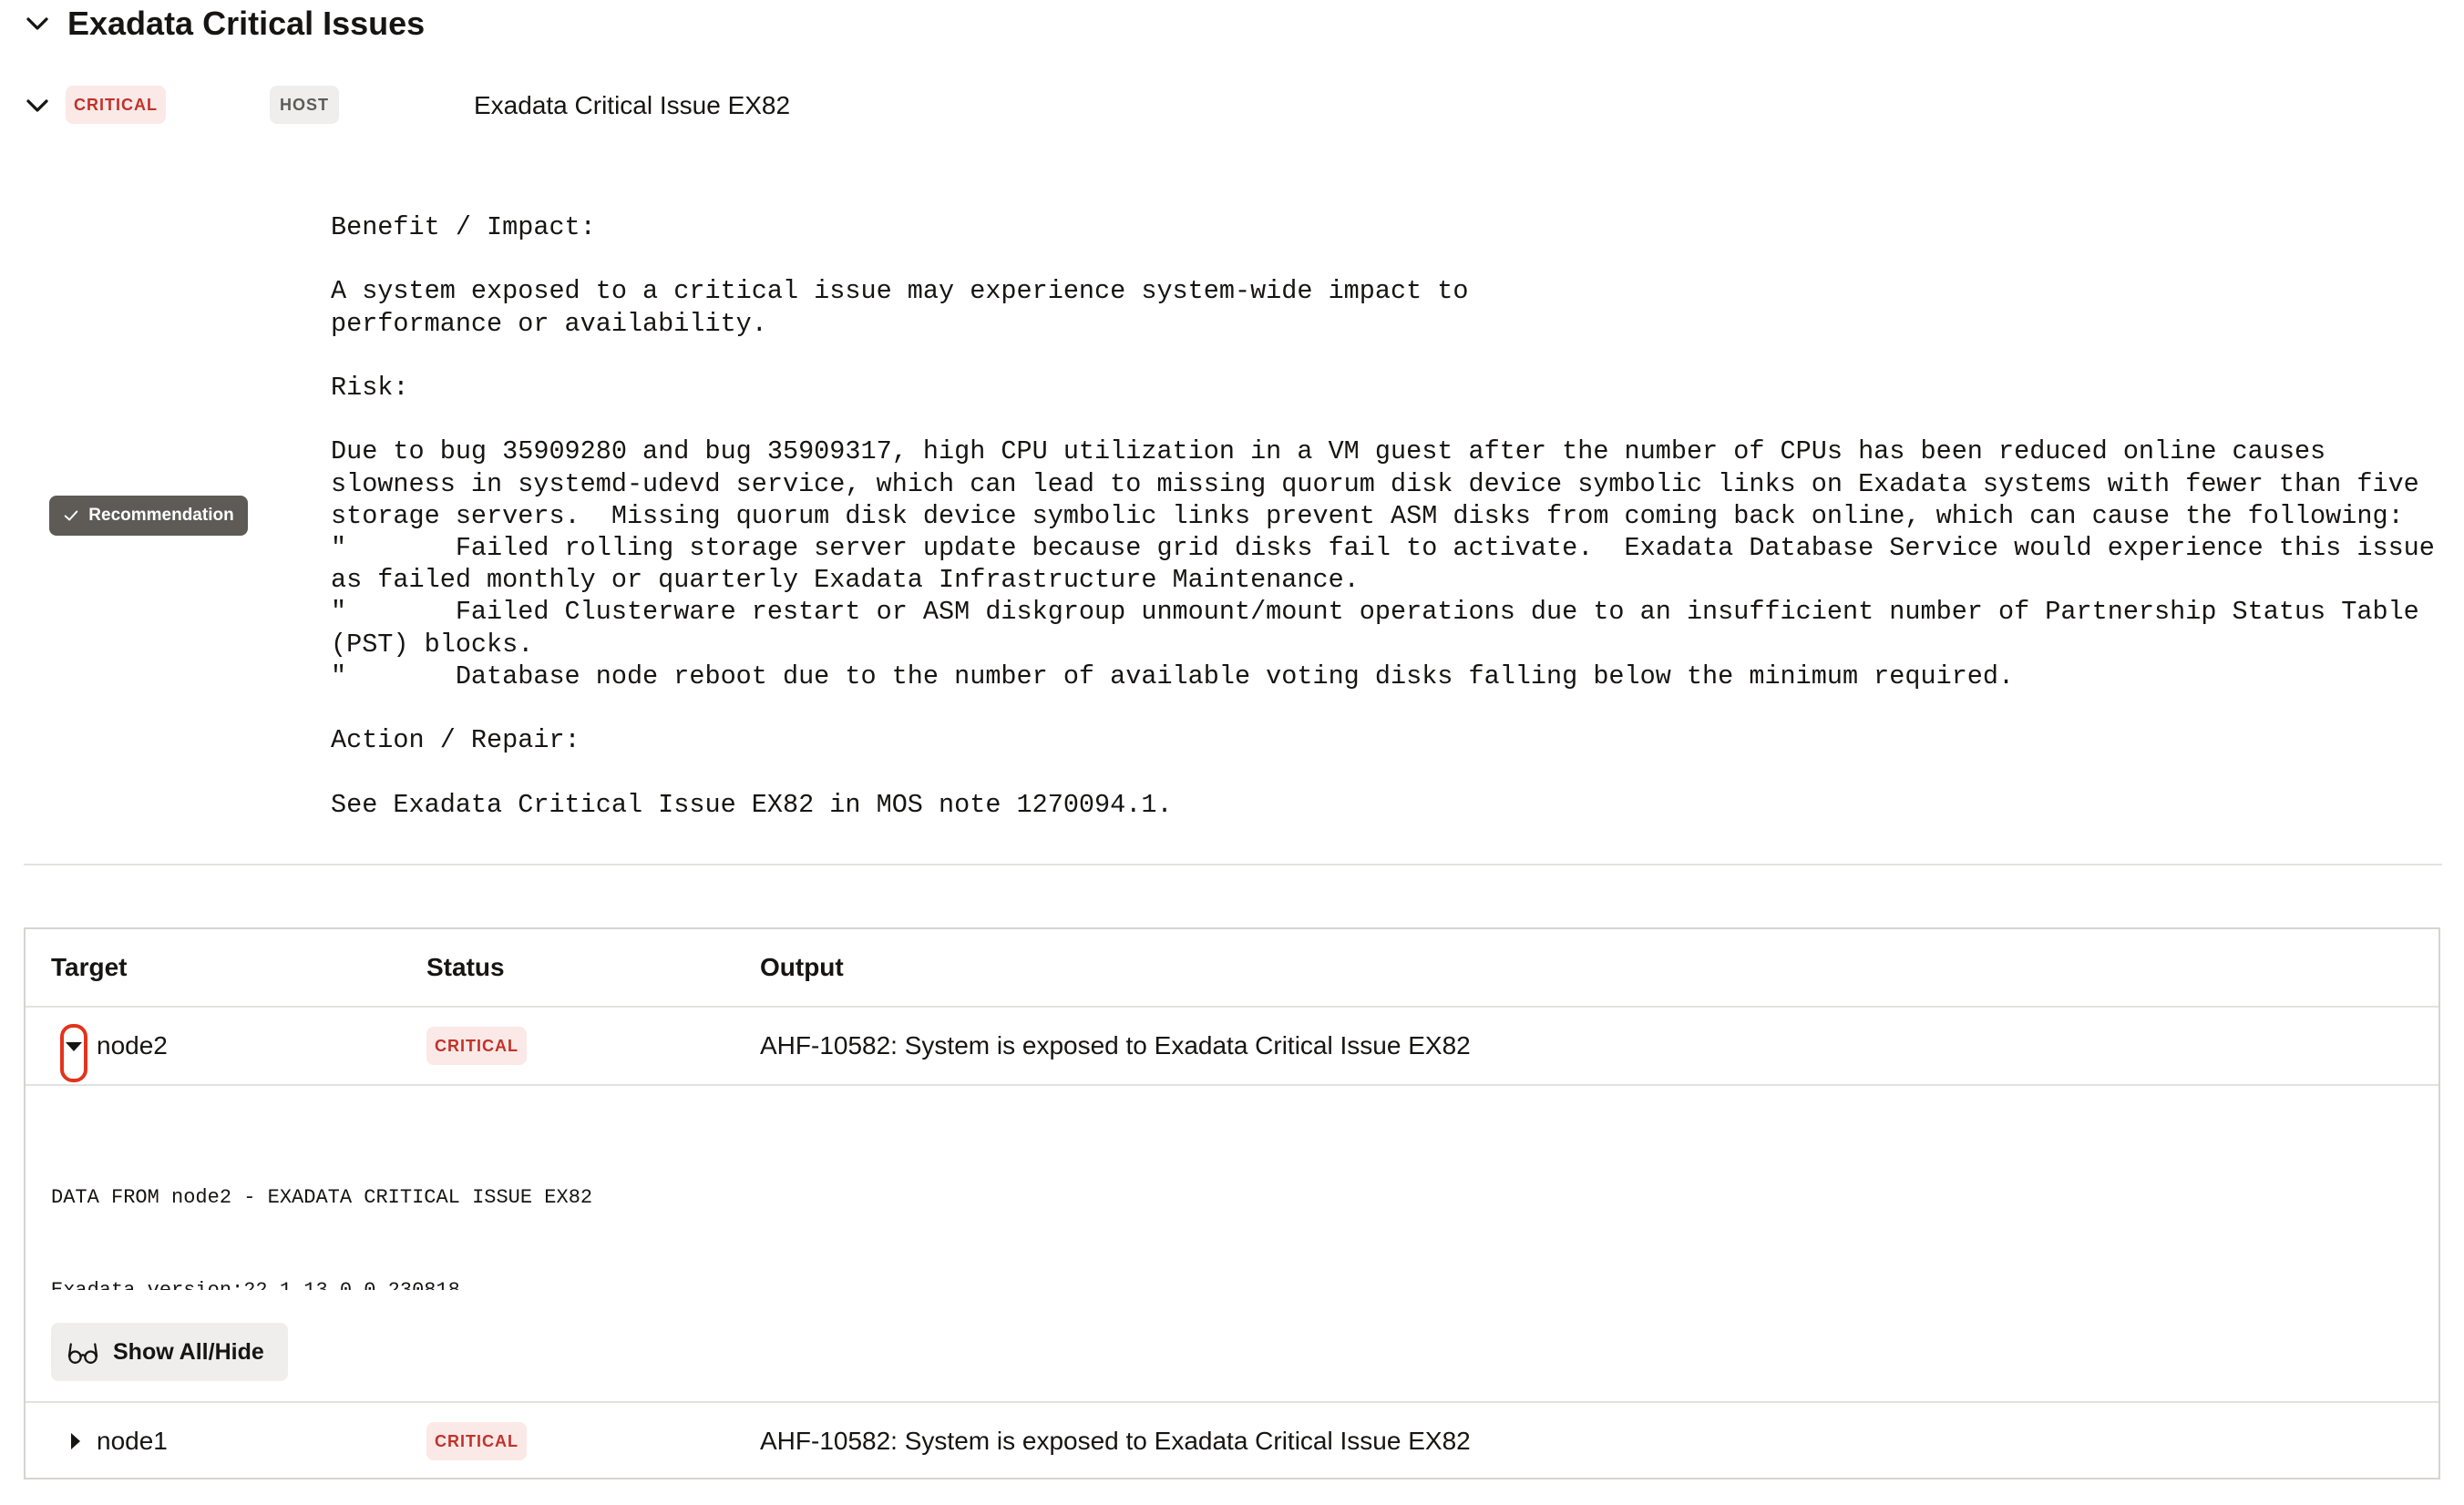 The image size is (2464, 1505). What do you see at coordinates (255, 1285) in the screenshot?
I see `detail-line: Exadata version:22.1.13.0.0.230818` at bounding box center [255, 1285].